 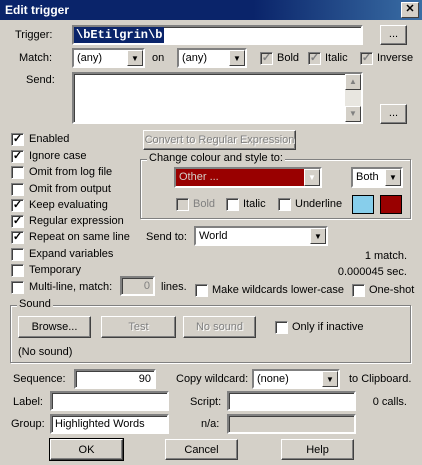 What do you see at coordinates (71, 172) in the screenshot?
I see `omit-log-label: Omit from log file` at bounding box center [71, 172].